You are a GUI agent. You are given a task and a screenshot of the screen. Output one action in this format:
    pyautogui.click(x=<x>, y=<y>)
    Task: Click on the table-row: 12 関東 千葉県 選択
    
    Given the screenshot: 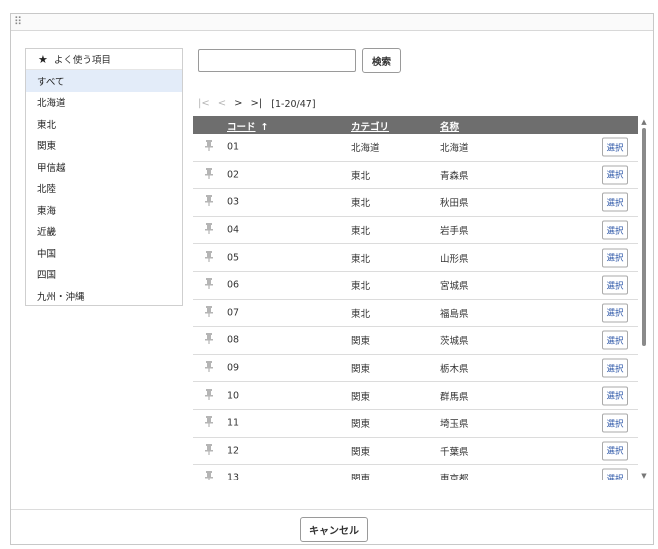 What is the action you would take?
    pyautogui.click(x=415, y=452)
    